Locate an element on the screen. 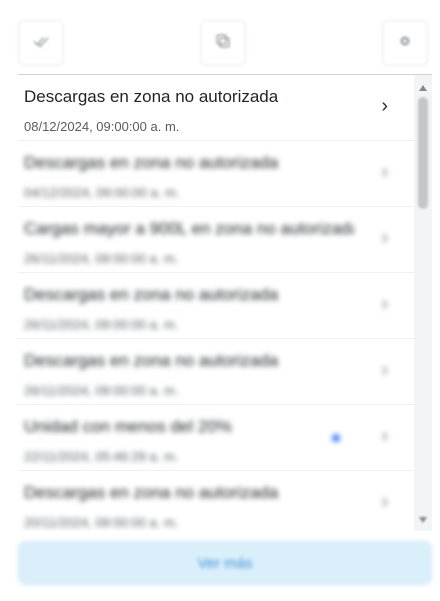  see-more-button: Ver más is located at coordinates (225, 563).